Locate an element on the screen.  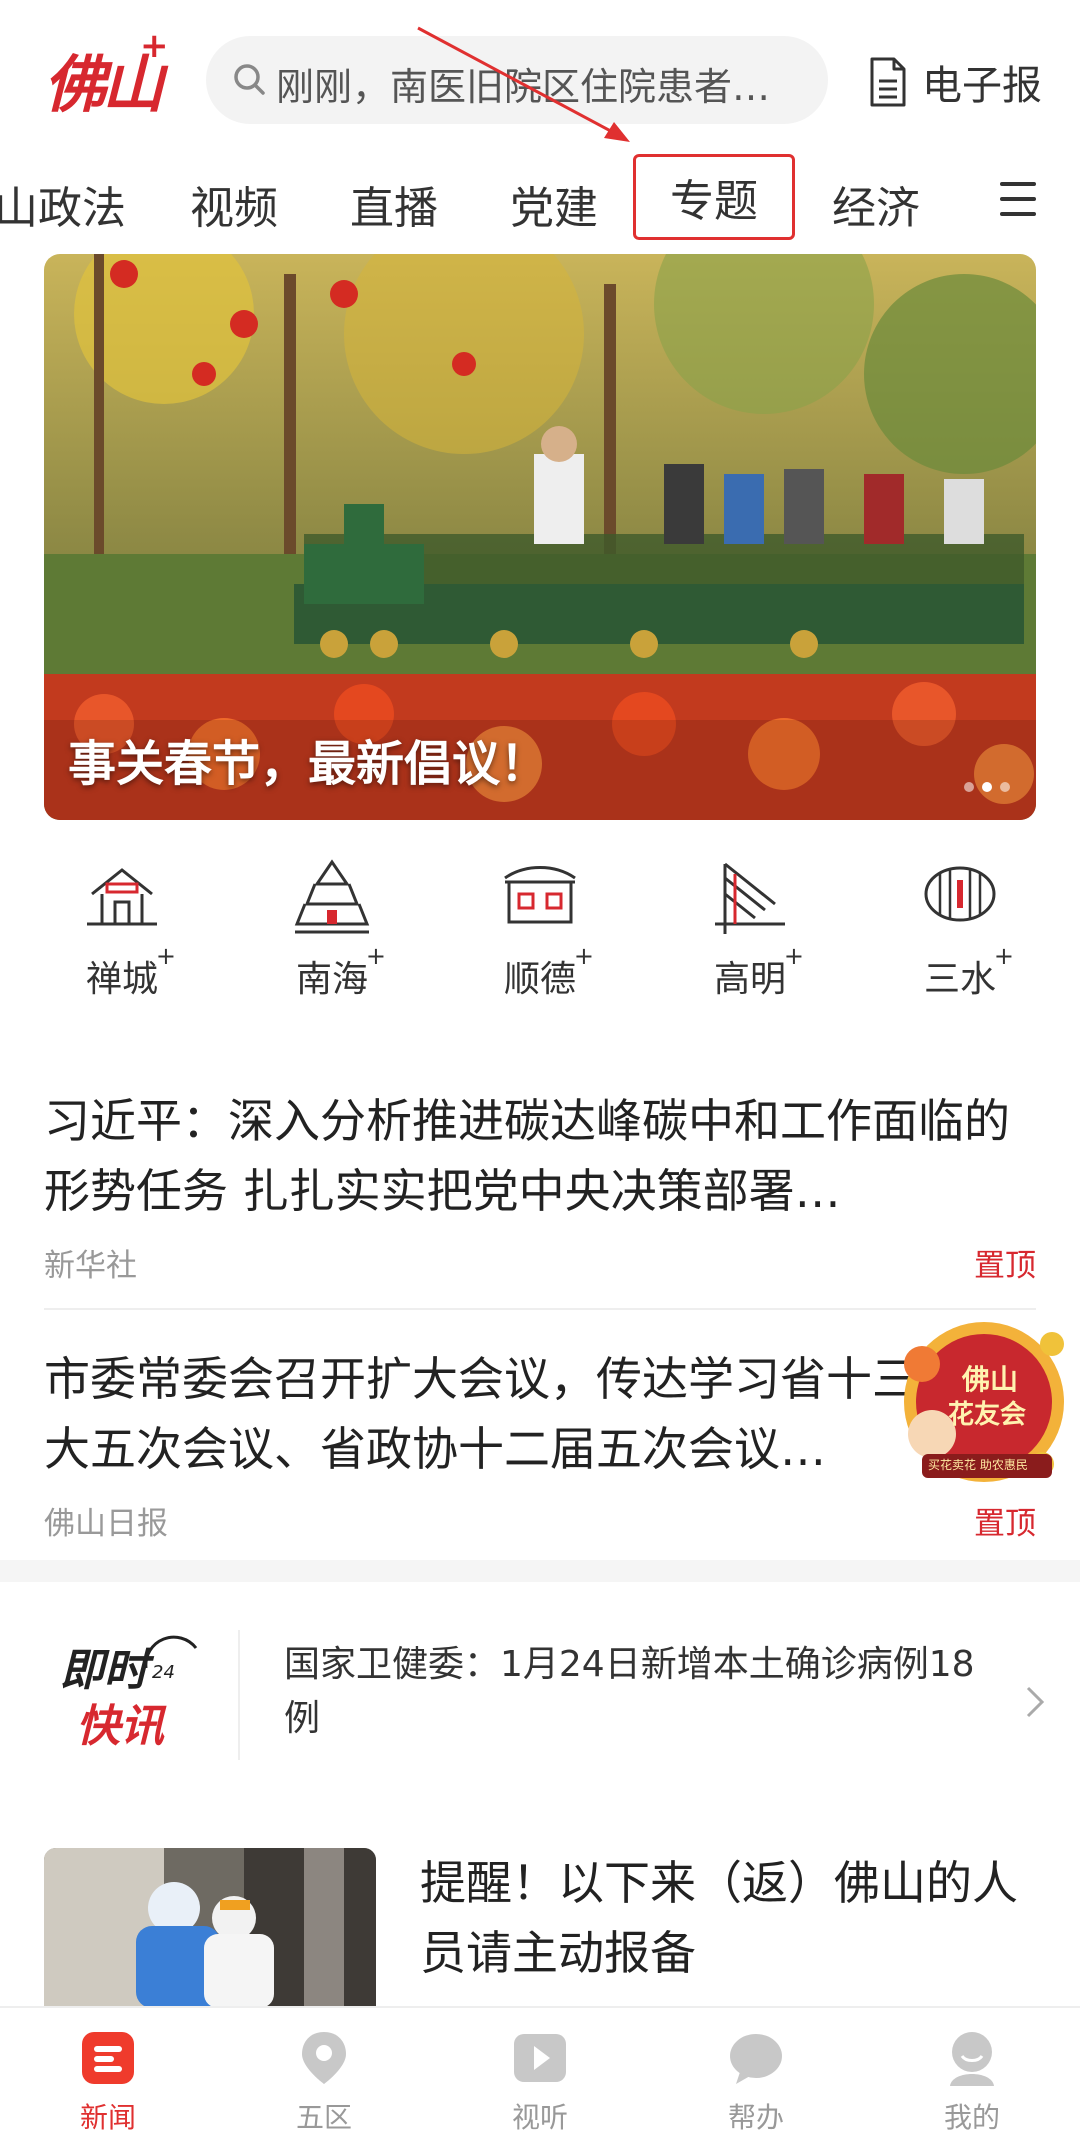
tab-party-building: 党建 is located at coordinates (554, 204).